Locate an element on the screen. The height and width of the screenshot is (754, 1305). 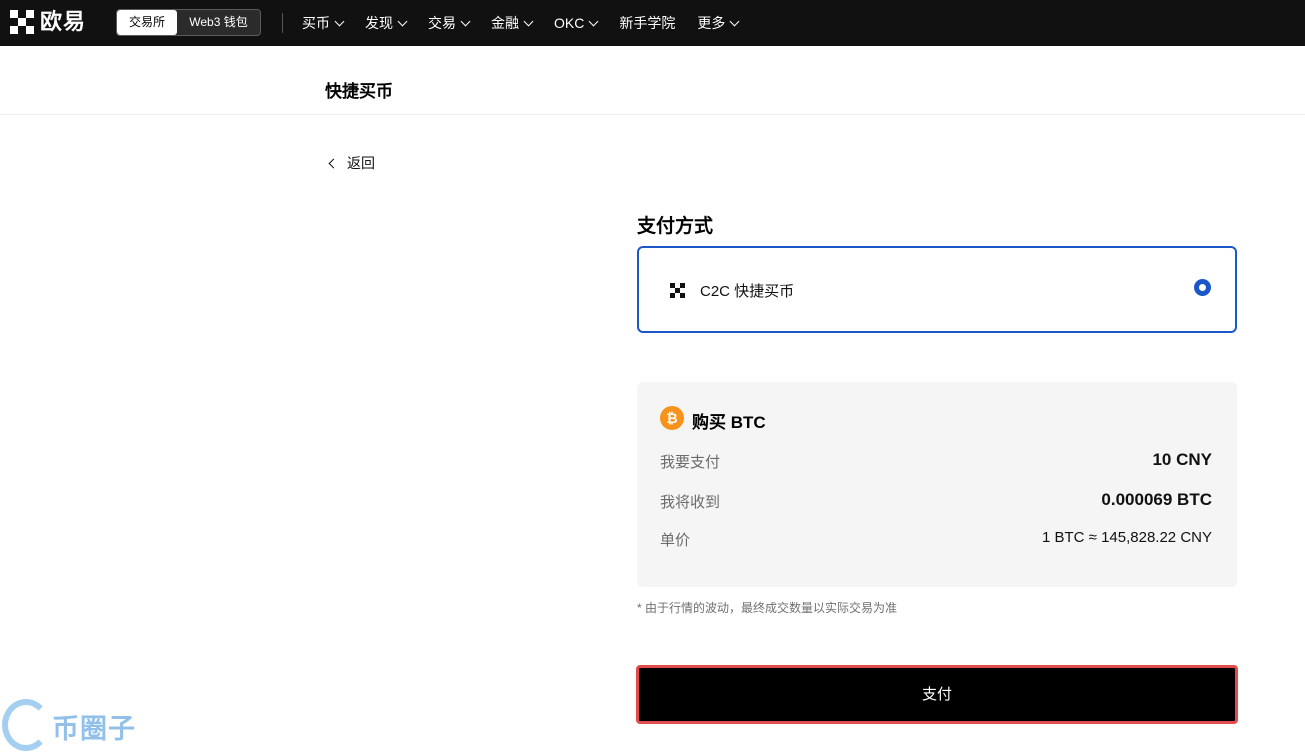
receive-amount-value: 0.000069 BTC is located at coordinates (1156, 499).